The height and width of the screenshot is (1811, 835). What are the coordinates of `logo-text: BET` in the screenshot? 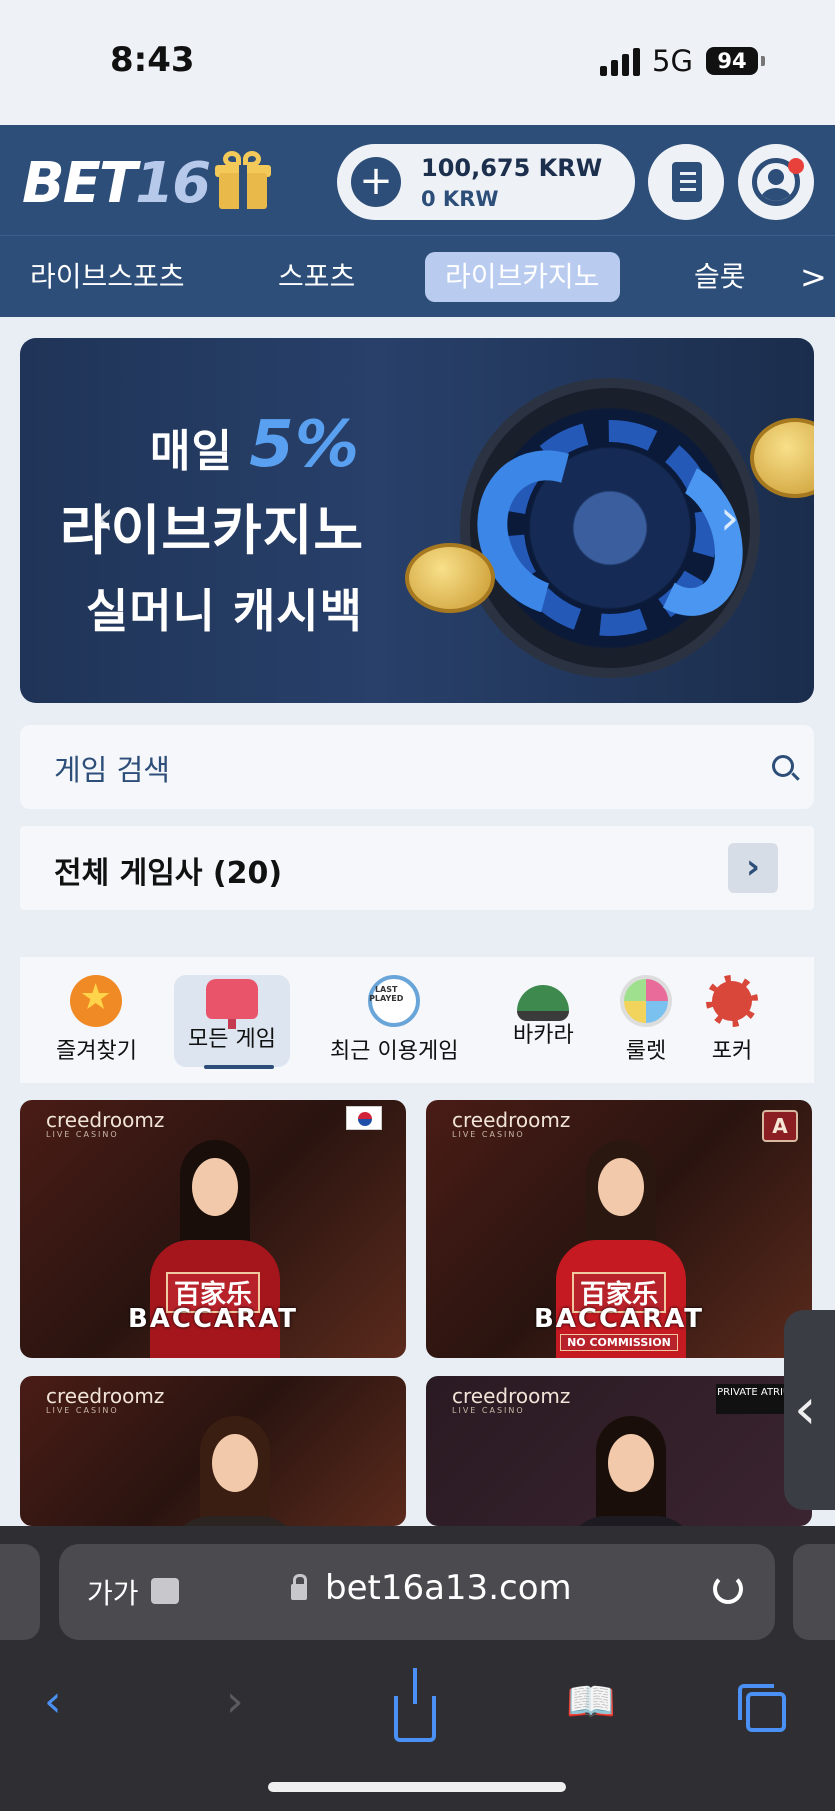 It's located at (79, 183).